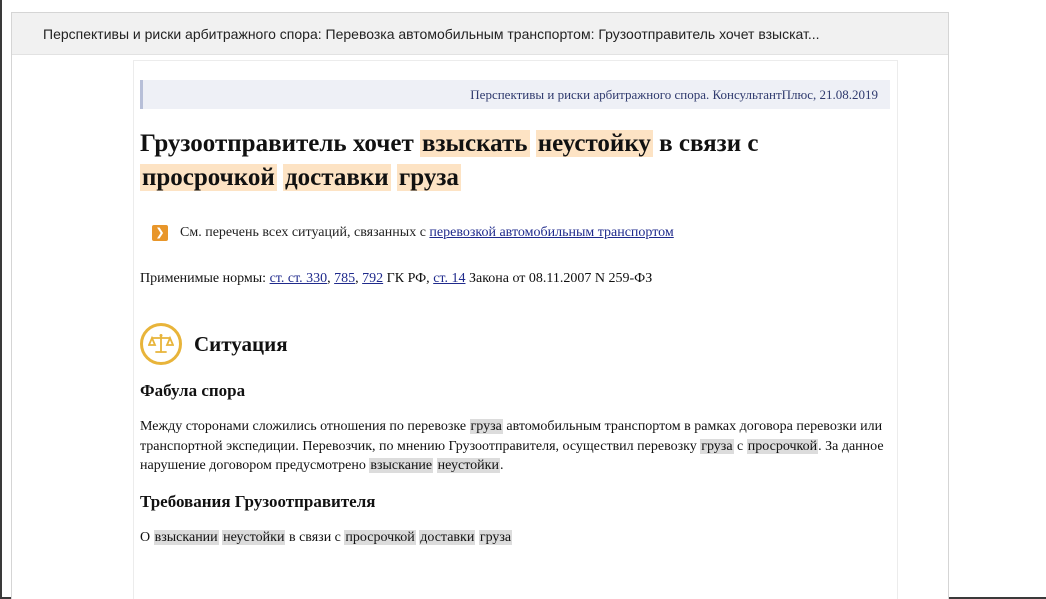 This screenshot has width=1046, height=599. I want to click on title-highlight: груза, so click(428, 177).